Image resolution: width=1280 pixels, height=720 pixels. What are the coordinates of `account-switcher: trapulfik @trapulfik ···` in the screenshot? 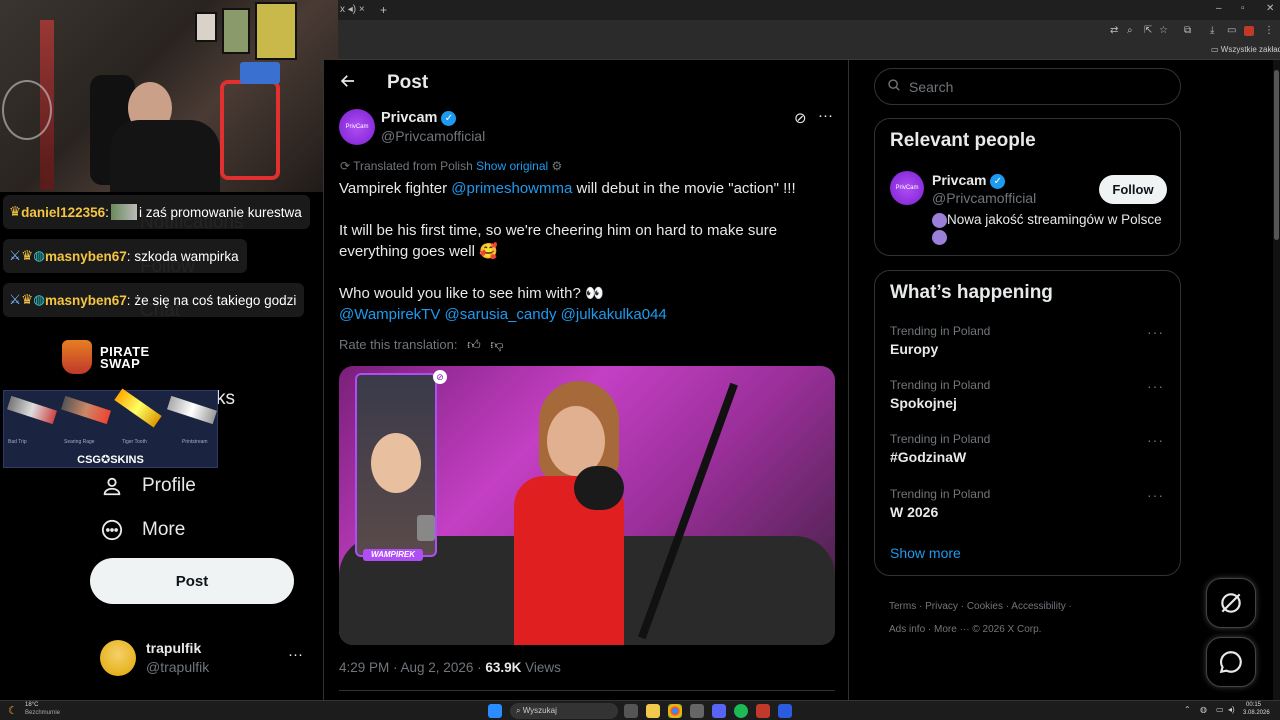 It's located at (202, 658).